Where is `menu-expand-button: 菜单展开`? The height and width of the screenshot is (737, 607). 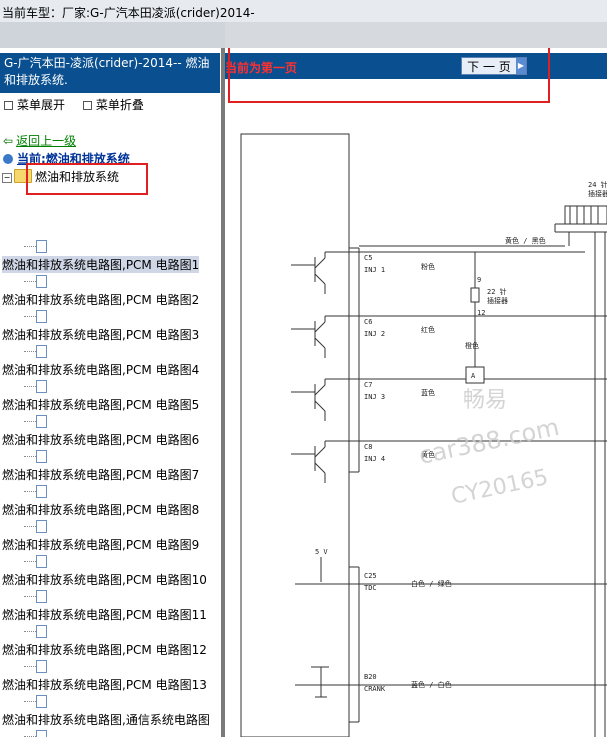 menu-expand-button: 菜单展开 is located at coordinates (33, 105).